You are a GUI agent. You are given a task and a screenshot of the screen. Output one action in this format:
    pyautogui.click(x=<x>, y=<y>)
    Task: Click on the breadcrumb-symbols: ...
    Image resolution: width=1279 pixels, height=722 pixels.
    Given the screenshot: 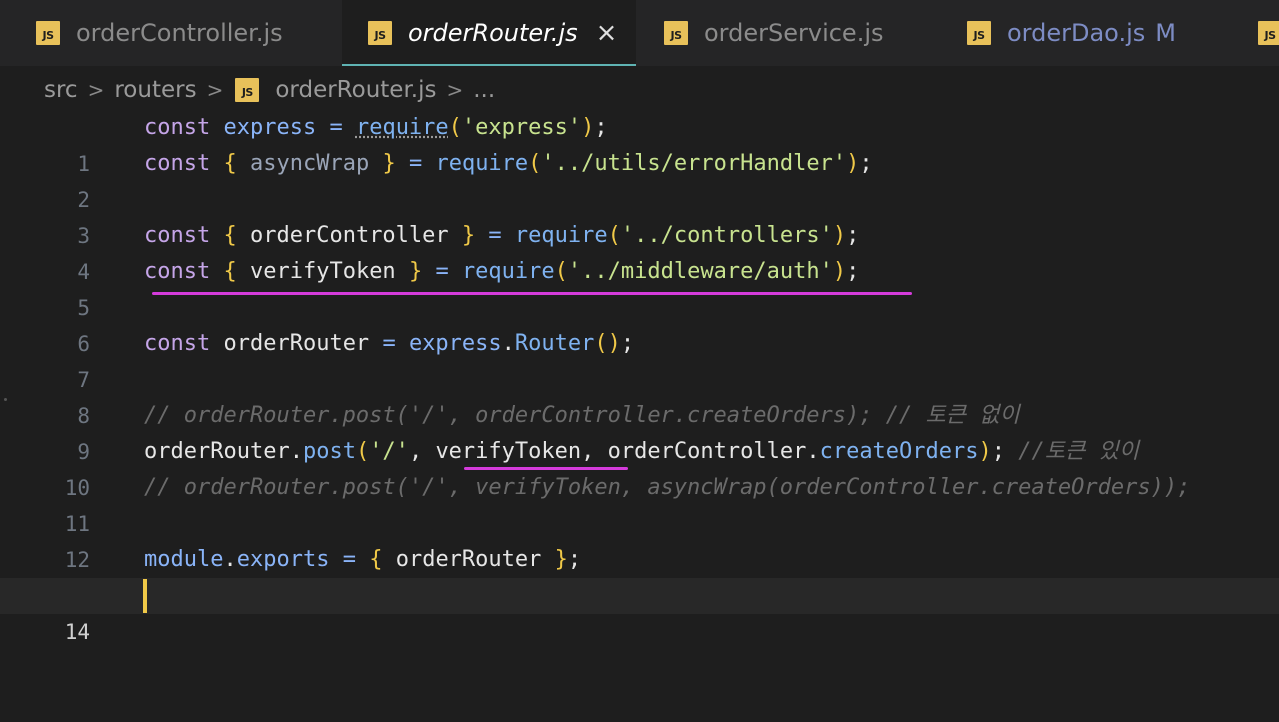 What is the action you would take?
    pyautogui.click(x=484, y=90)
    